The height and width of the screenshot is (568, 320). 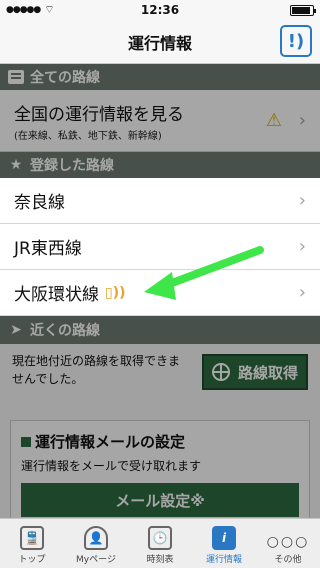 What do you see at coordinates (32, 560) in the screenshot?
I see `tab-label: トップ` at bounding box center [32, 560].